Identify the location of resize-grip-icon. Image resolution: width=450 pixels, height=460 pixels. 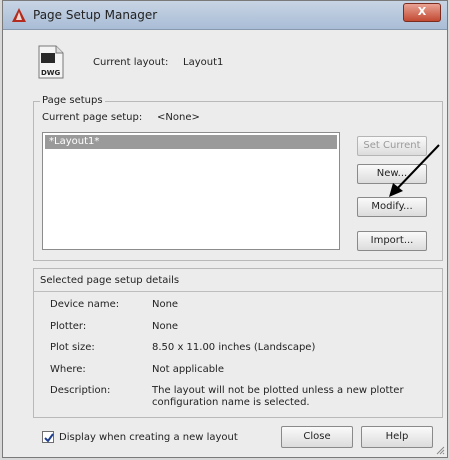
(440, 450).